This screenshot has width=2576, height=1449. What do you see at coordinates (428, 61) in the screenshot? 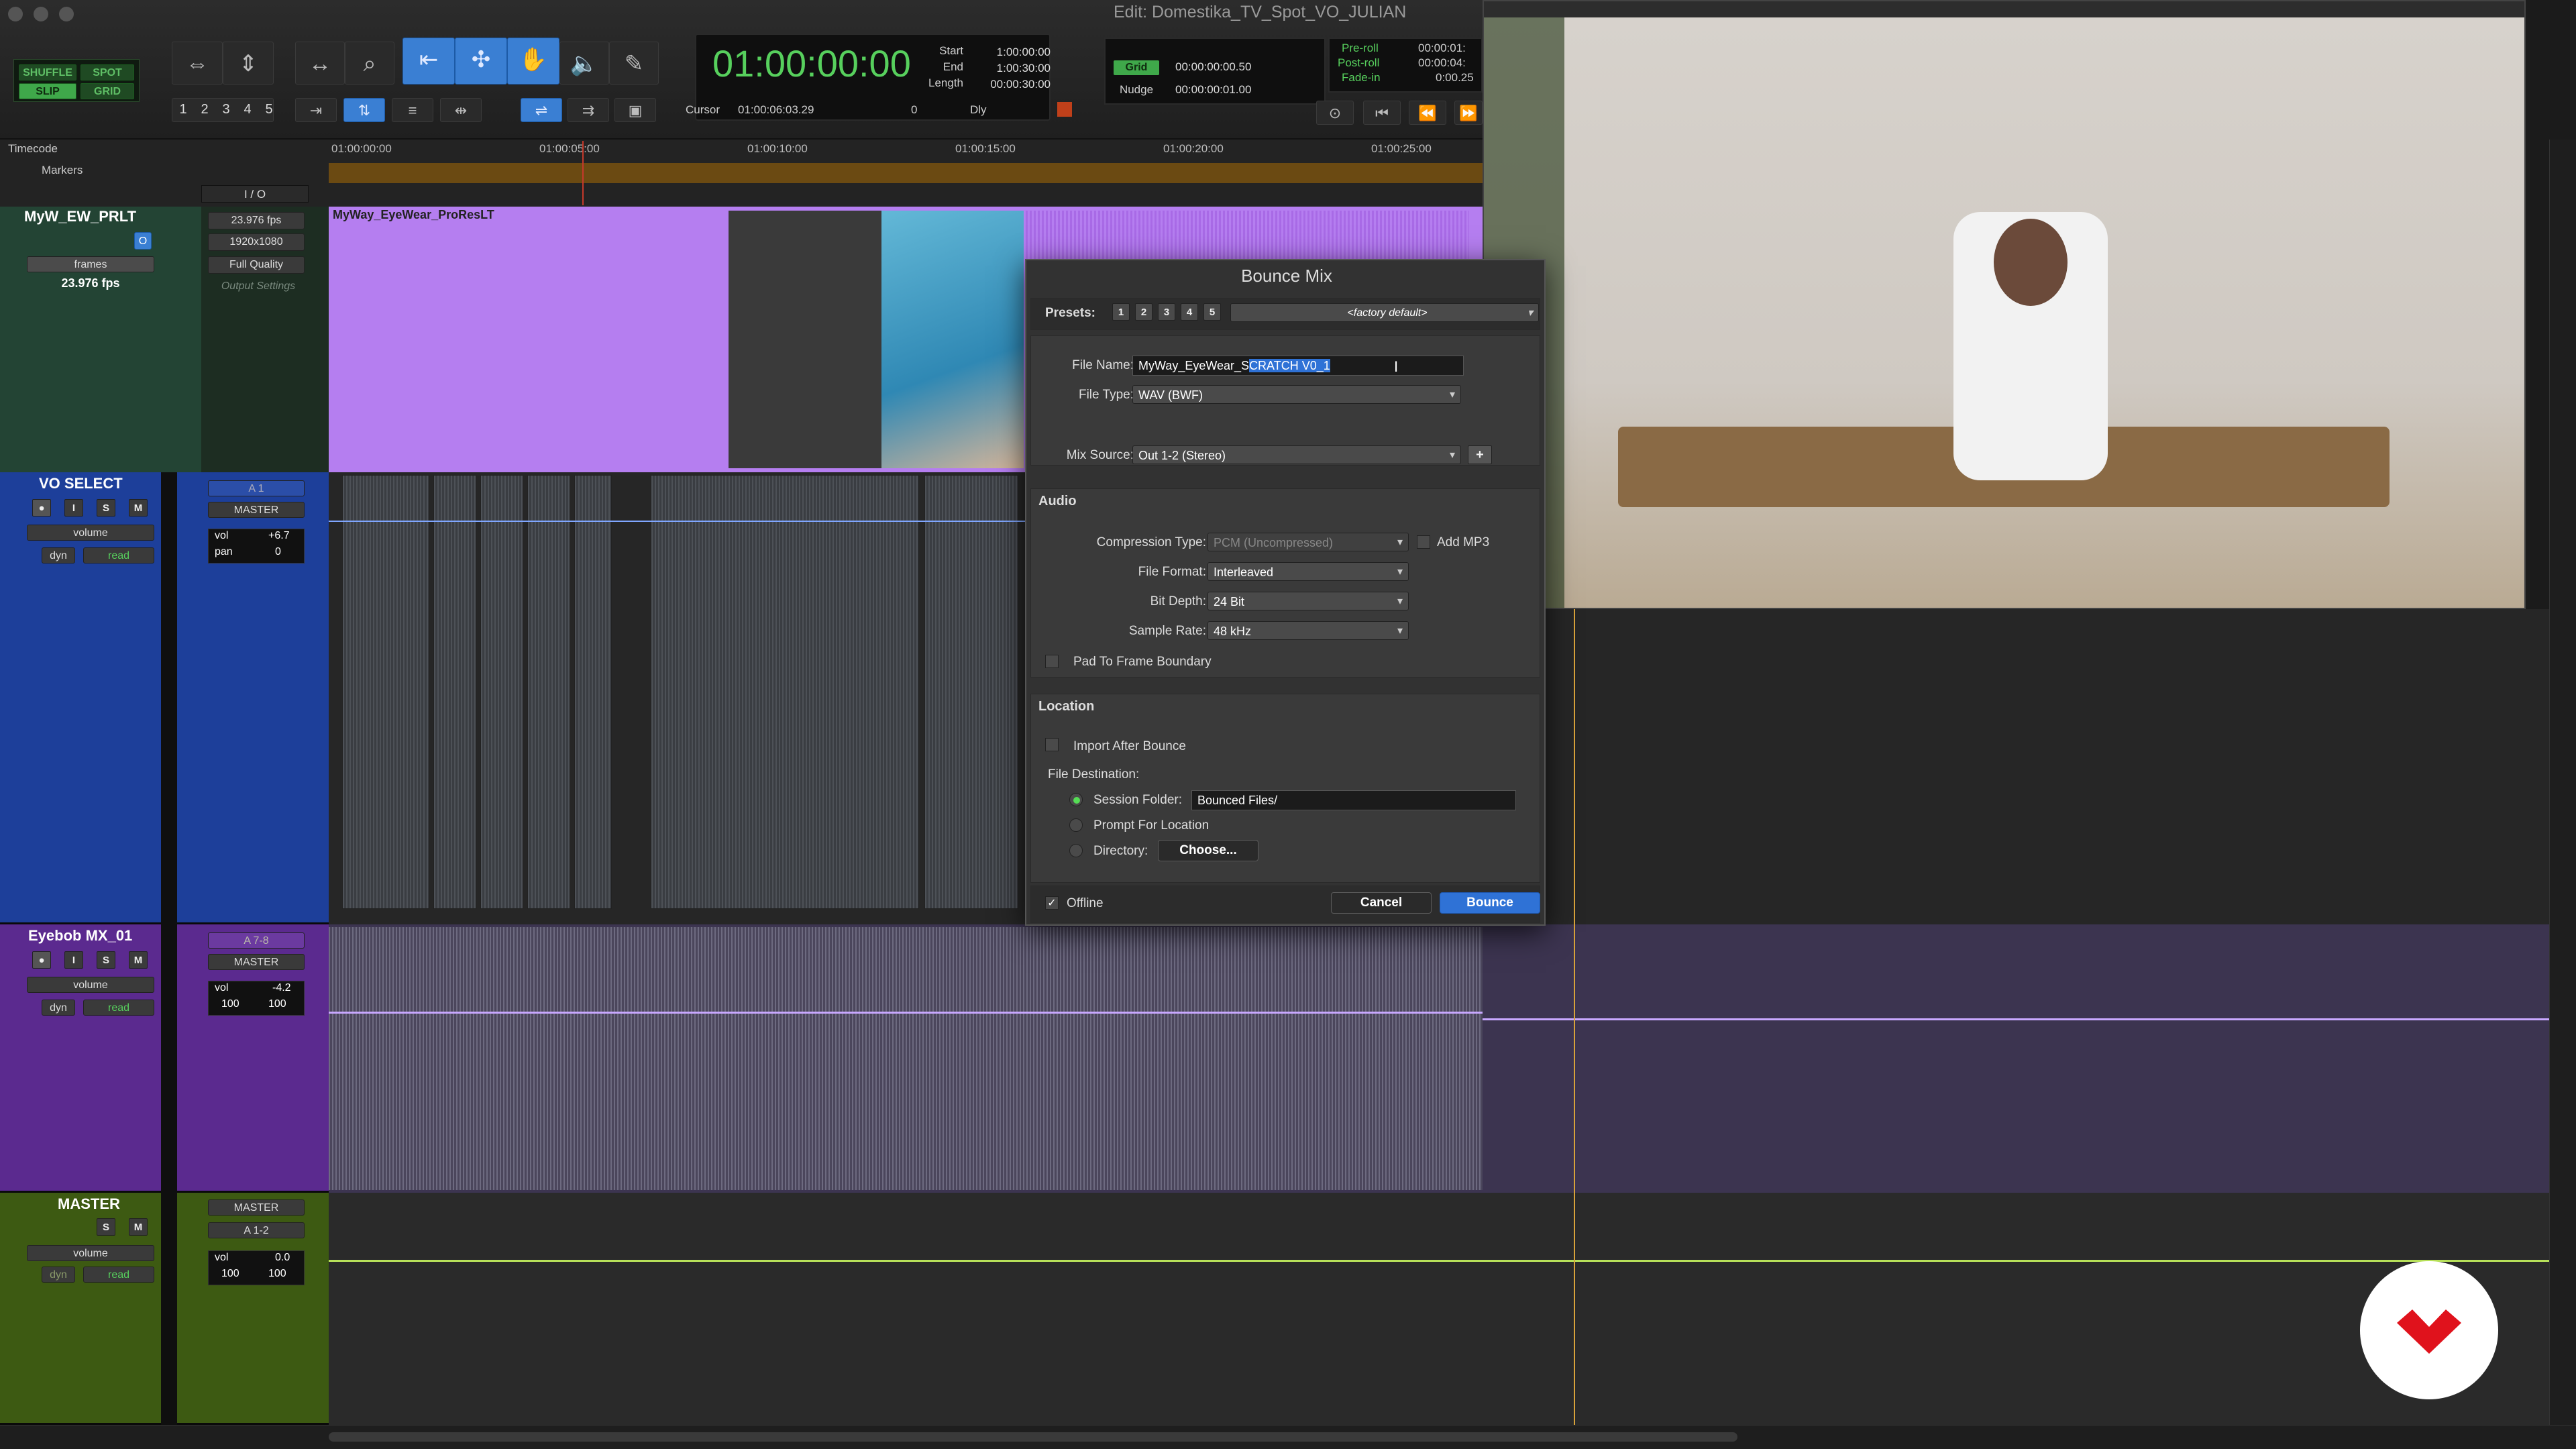
I see `trim-tool-icon: ⇤` at bounding box center [428, 61].